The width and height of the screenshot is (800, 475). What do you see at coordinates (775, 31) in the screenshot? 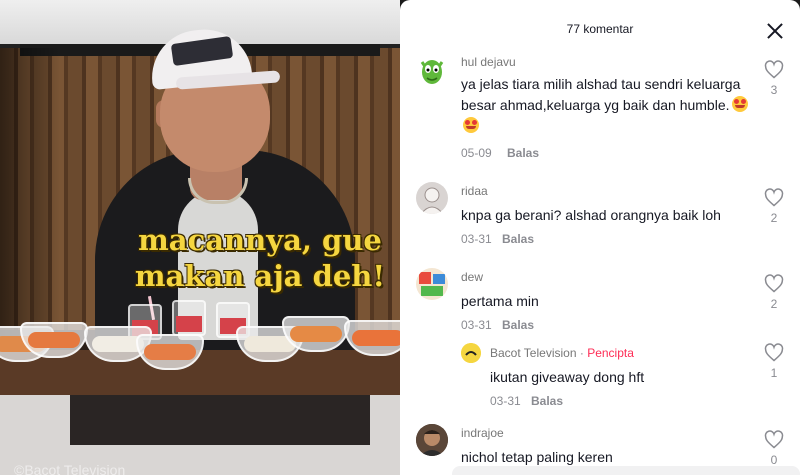
I see `close-icon` at bounding box center [775, 31].